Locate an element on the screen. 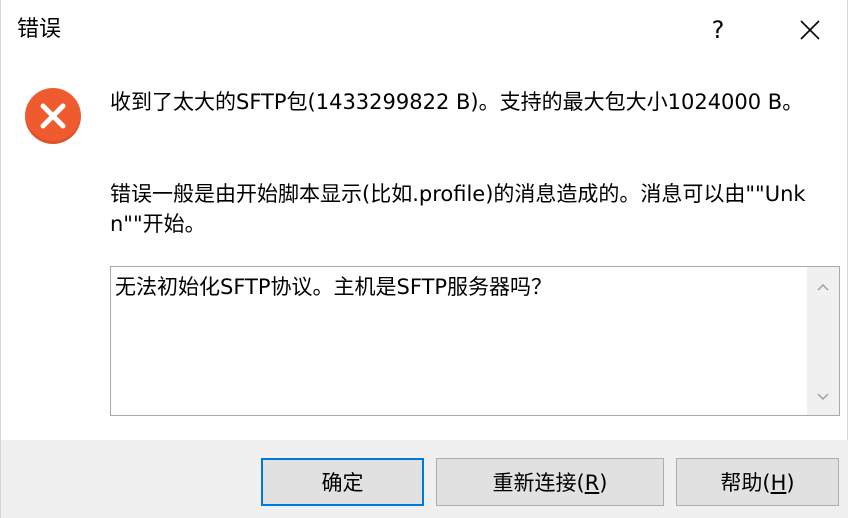 The width and height of the screenshot is (848, 518). error-icon is located at coordinates (53, 116).